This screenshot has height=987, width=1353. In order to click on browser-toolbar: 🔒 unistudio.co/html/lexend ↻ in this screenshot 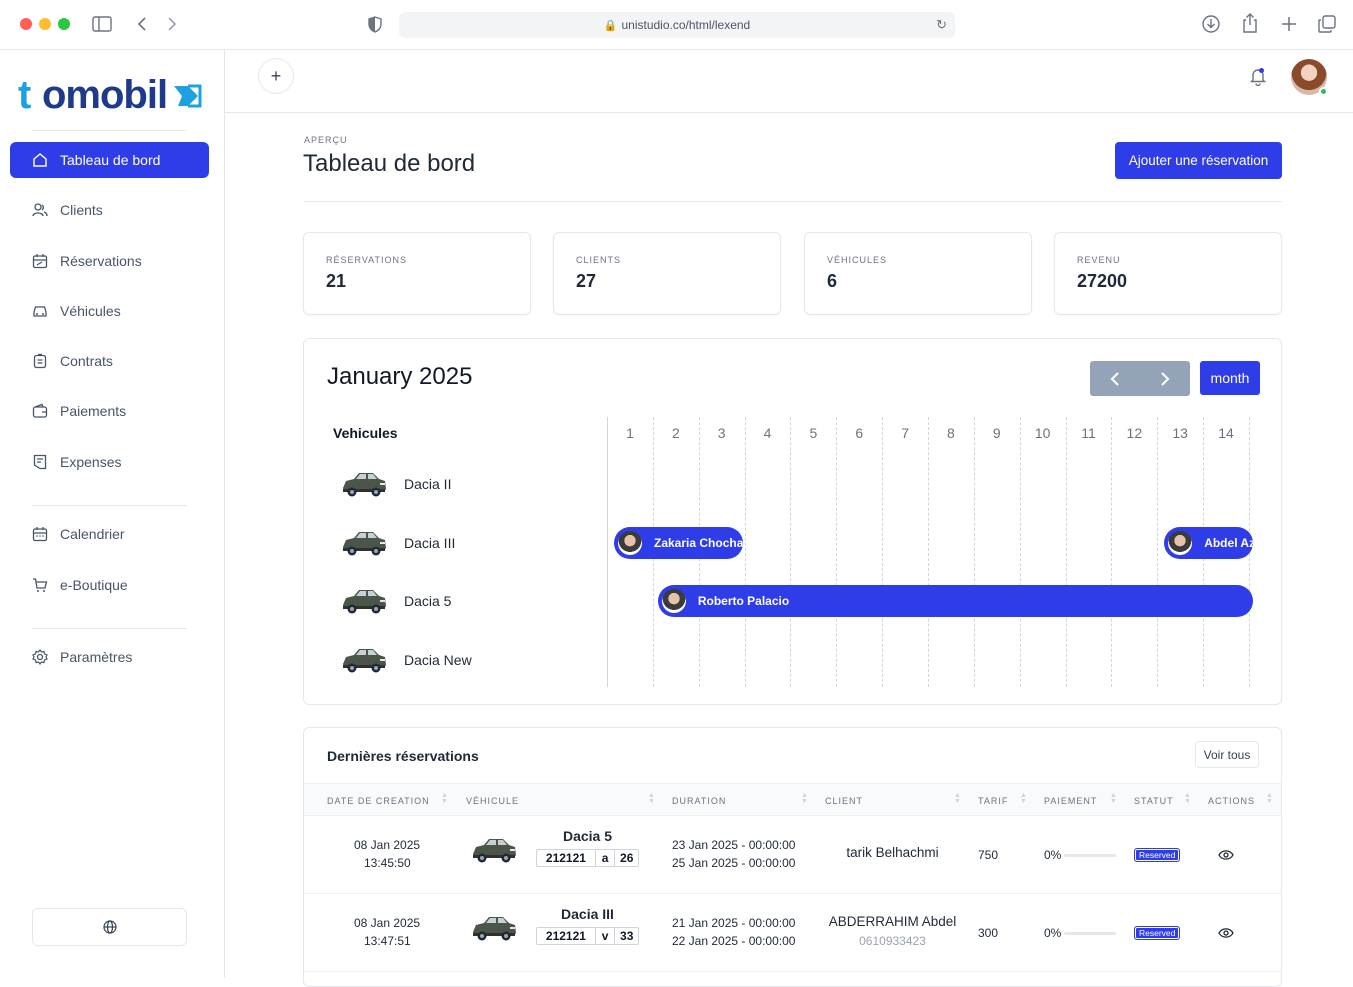, I will do `click(676, 25)`.